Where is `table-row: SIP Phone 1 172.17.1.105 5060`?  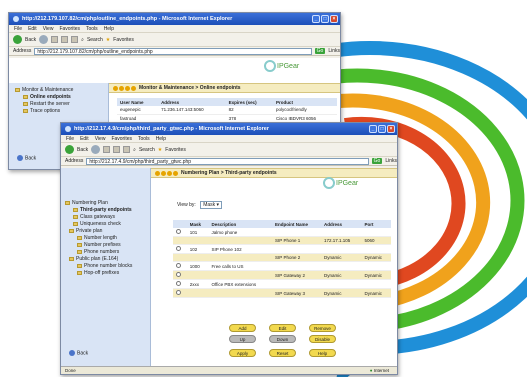
table-row: SIP Phone 1 172.17.1.105 5060 is located at coordinates (282, 240).